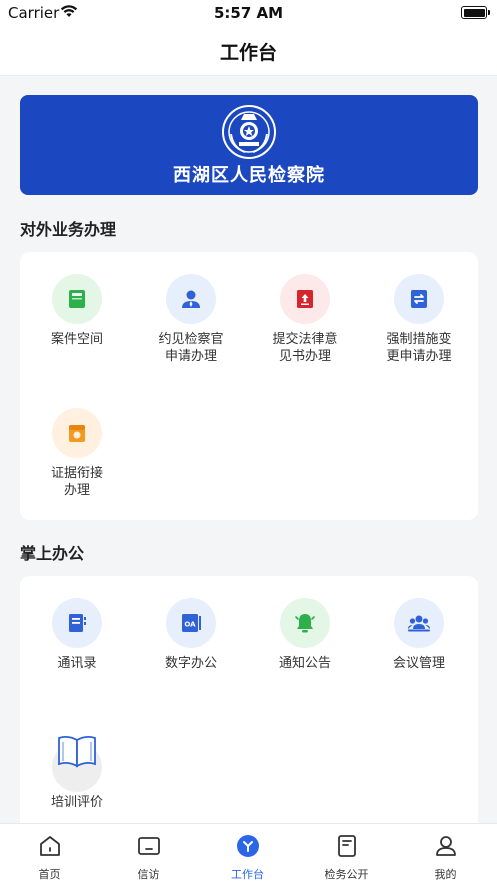  What do you see at coordinates (247, 874) in the screenshot?
I see `tab-label: 工作台` at bounding box center [247, 874].